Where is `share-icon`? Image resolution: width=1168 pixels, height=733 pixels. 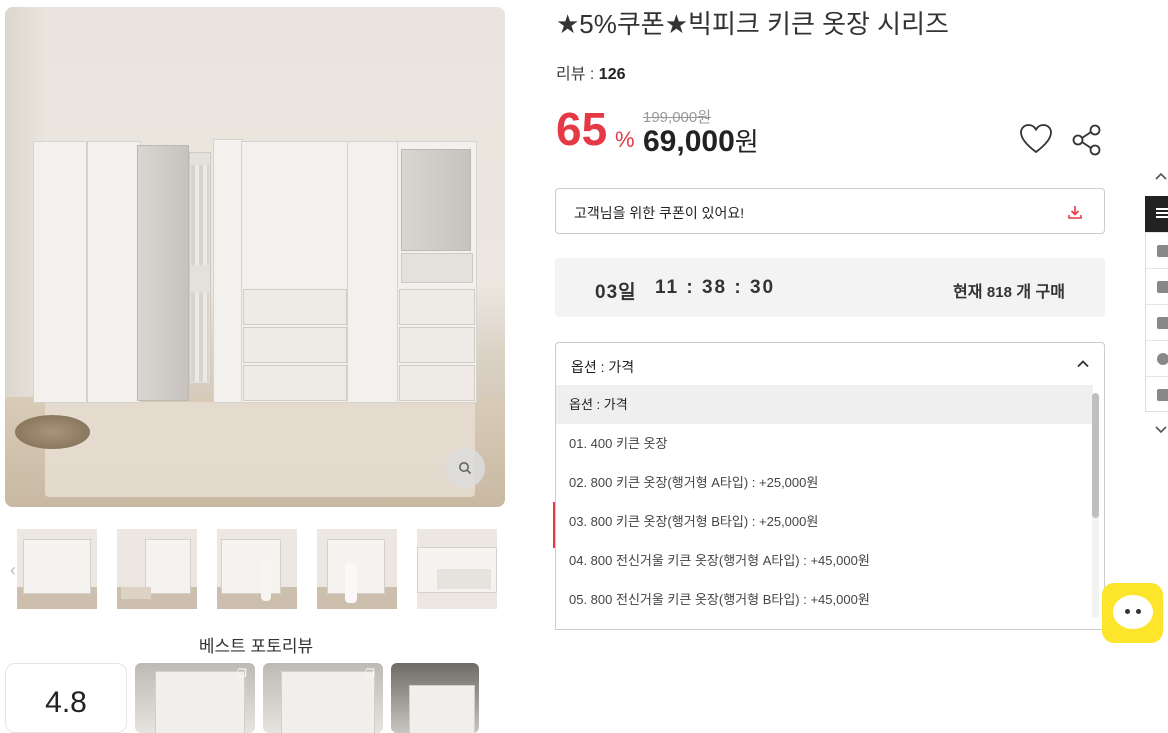 share-icon is located at coordinates (1086, 140).